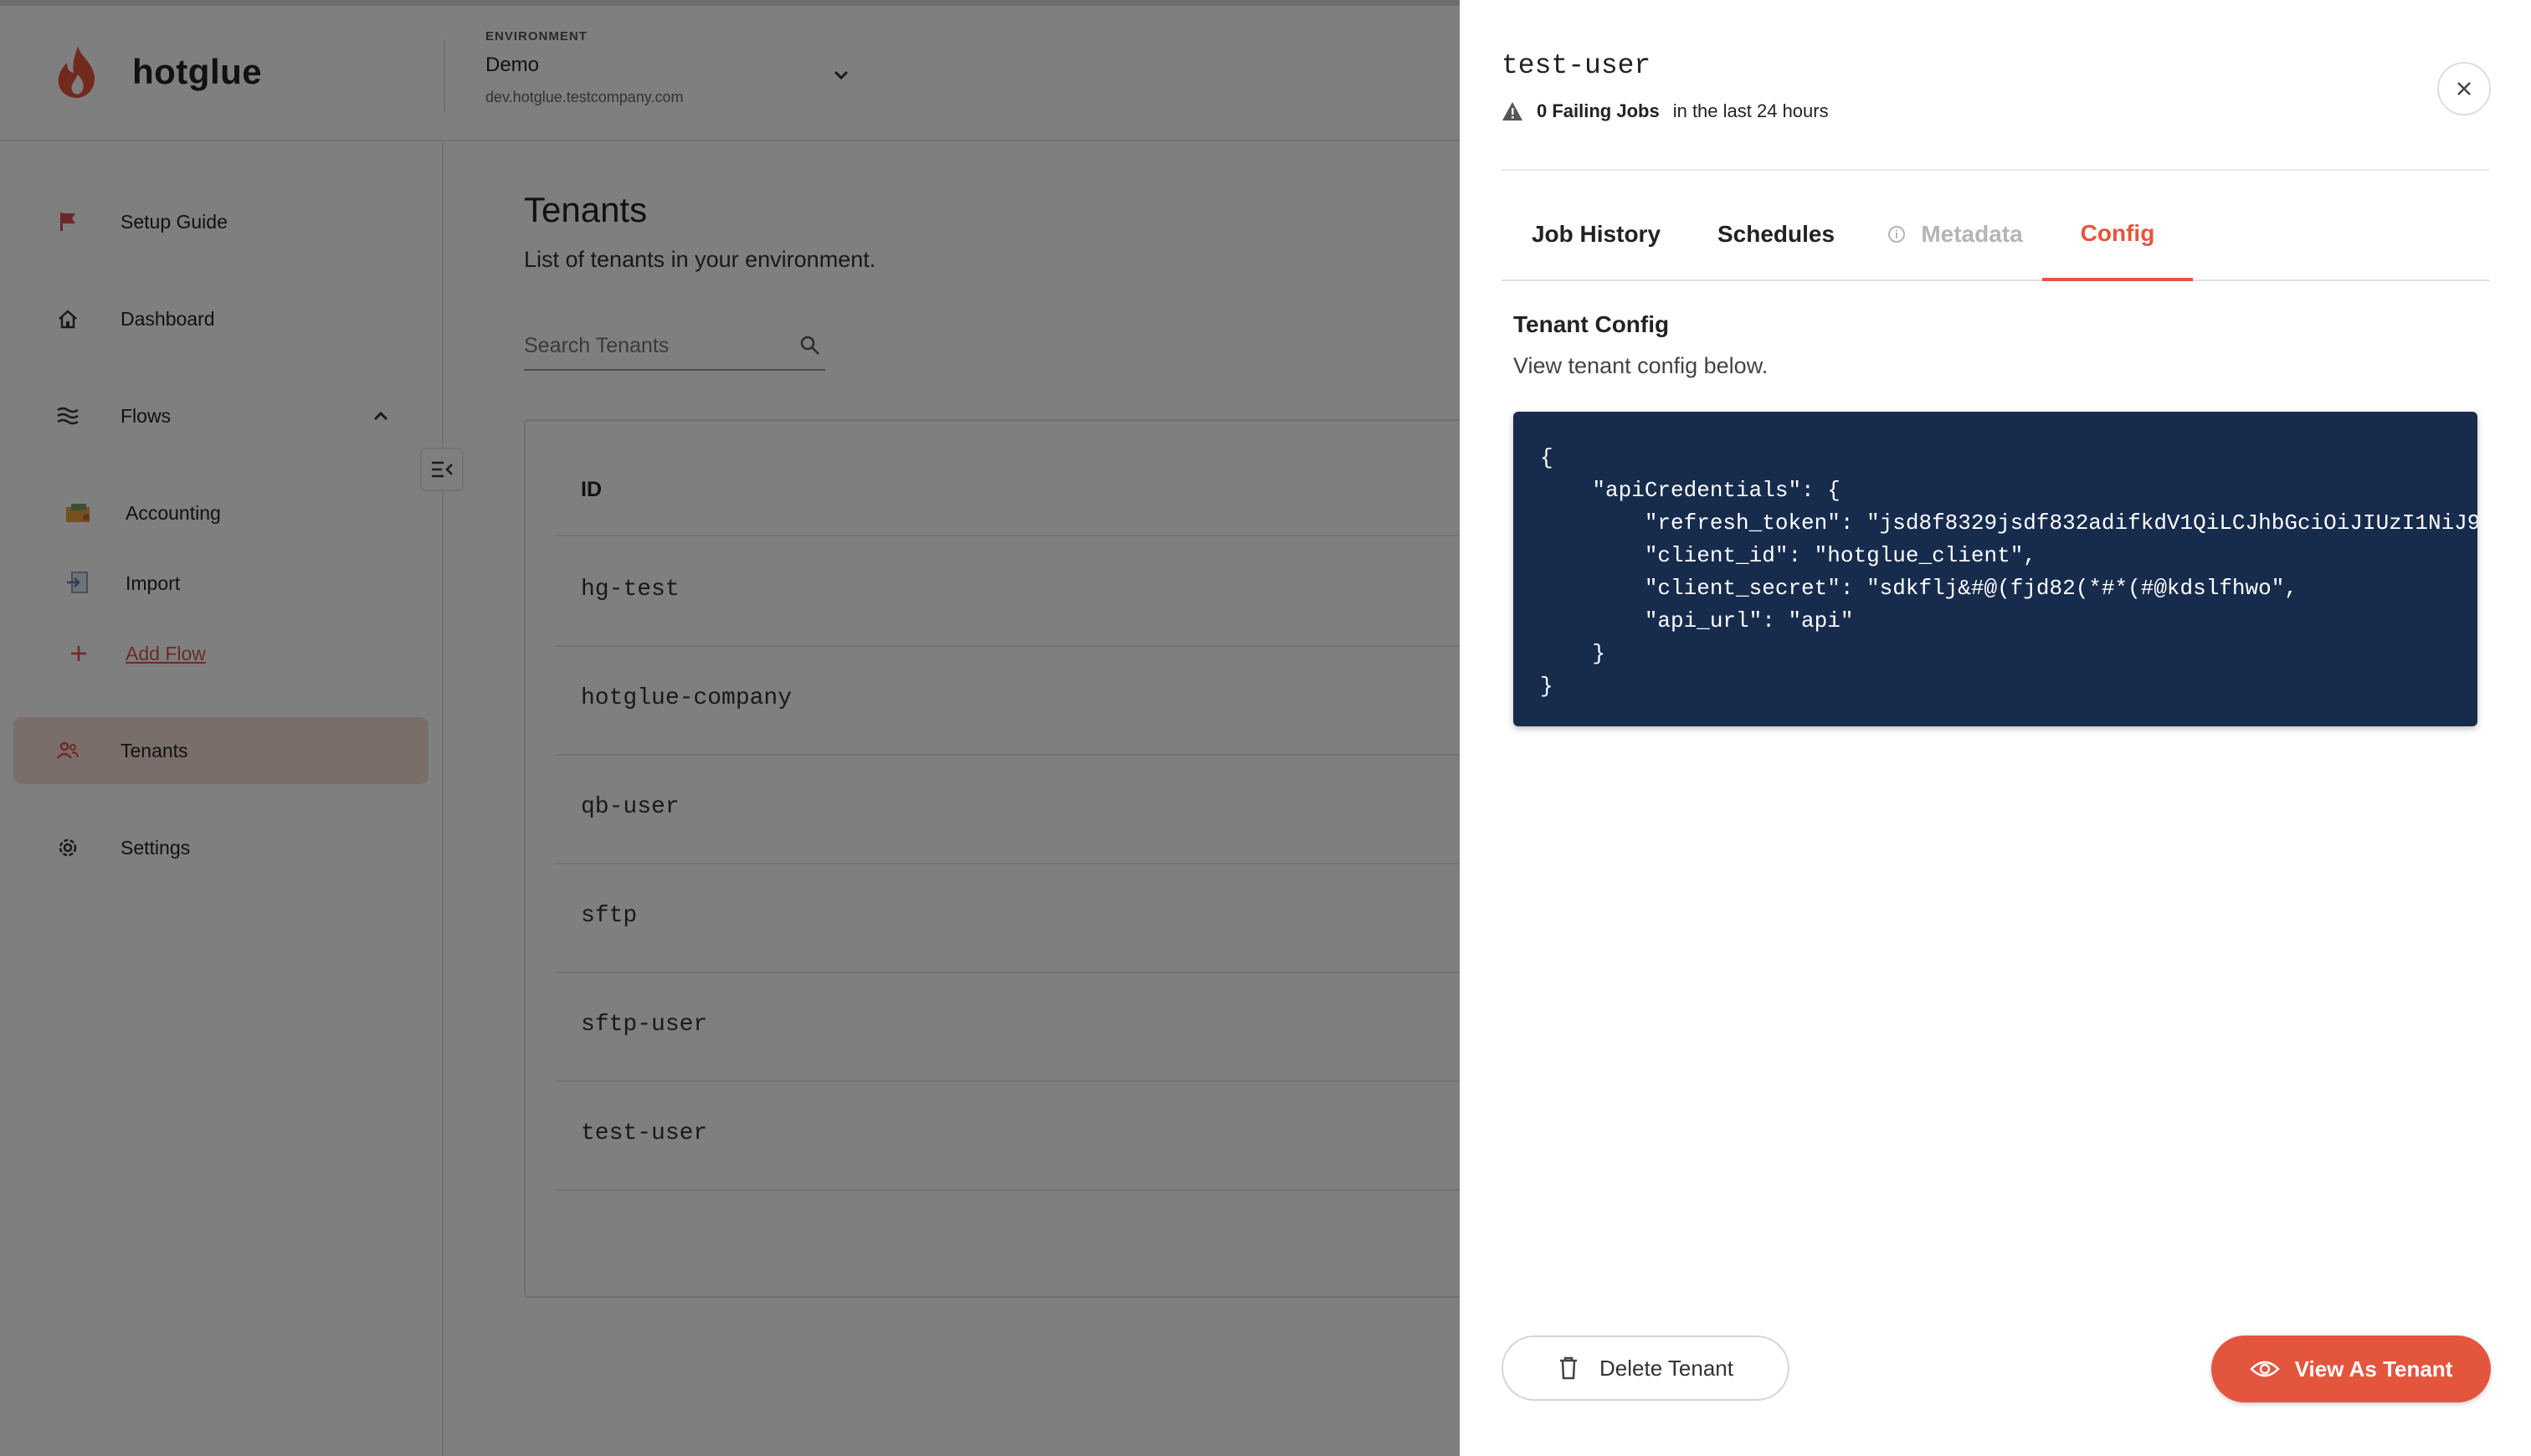  I want to click on drawer-divider, so click(1995, 170).